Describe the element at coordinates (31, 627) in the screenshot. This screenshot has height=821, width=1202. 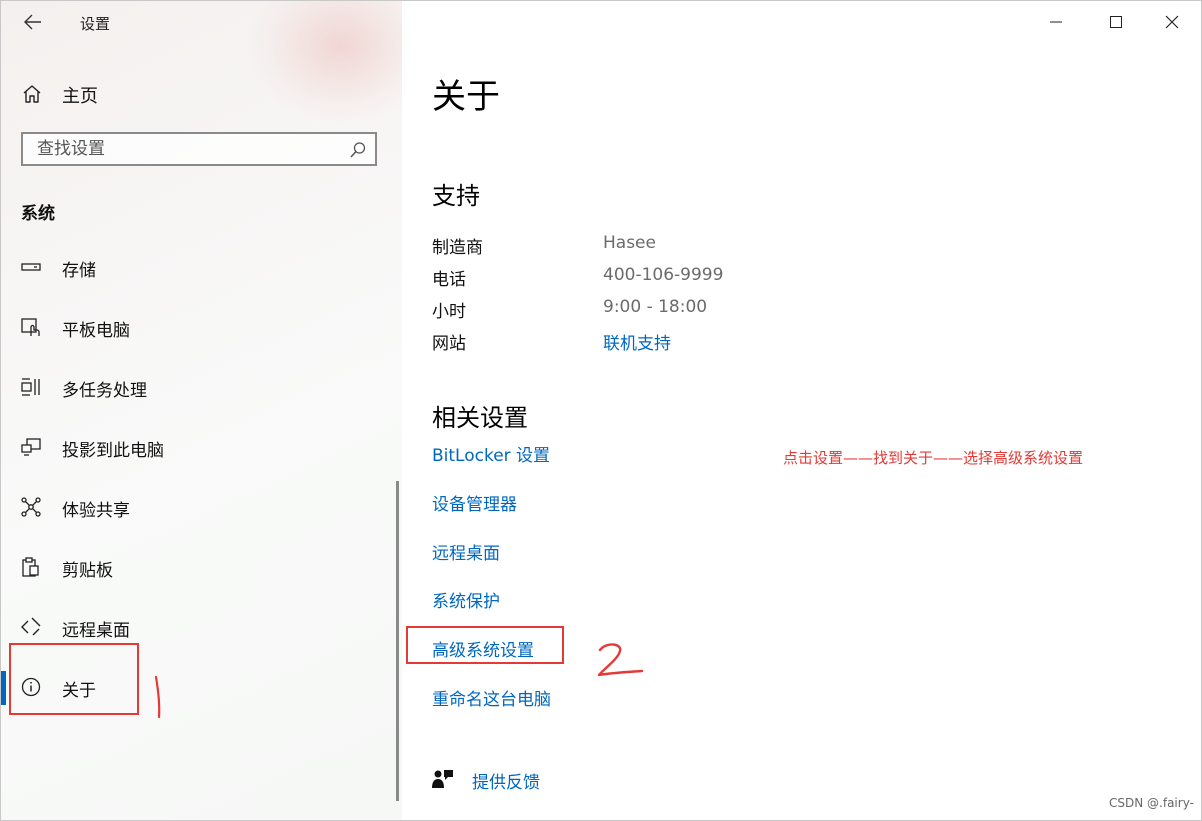
I see `remote-desktop-icon` at that location.